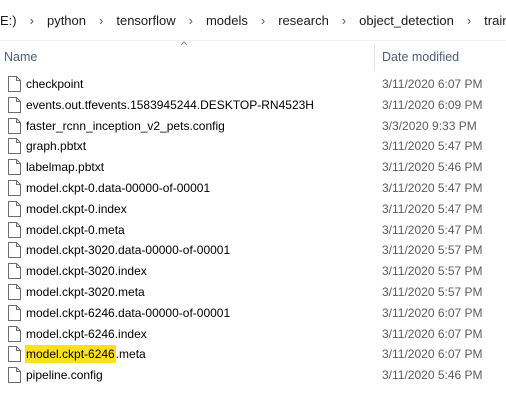 Image resolution: width=506 pixels, height=402 pixels. What do you see at coordinates (253, 334) in the screenshot?
I see `file-row: model.ckpt-6246.index 3/11/2020 6:07 PM` at bounding box center [253, 334].